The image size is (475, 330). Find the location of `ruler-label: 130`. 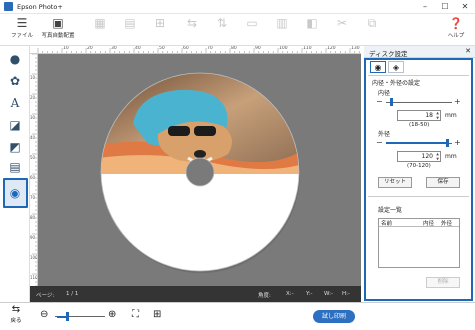

ruler-label: 130 is located at coordinates (355, 48).